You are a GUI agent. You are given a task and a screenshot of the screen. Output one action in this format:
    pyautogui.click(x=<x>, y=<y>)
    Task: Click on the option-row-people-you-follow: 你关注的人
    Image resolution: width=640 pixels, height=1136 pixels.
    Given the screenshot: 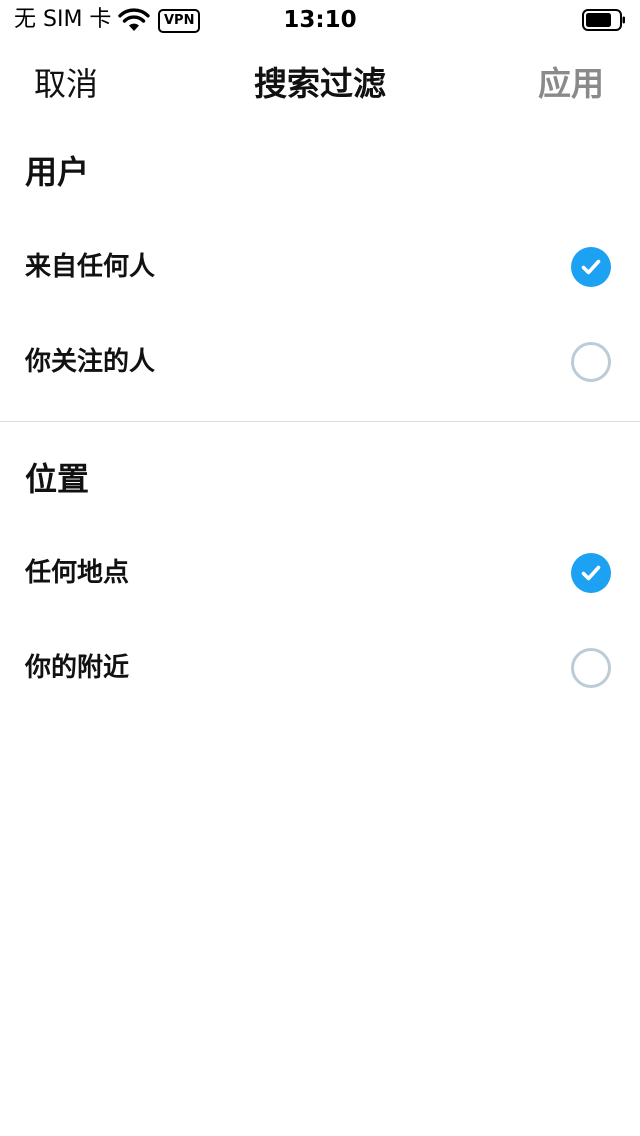 What is the action you would take?
    pyautogui.click(x=320, y=362)
    